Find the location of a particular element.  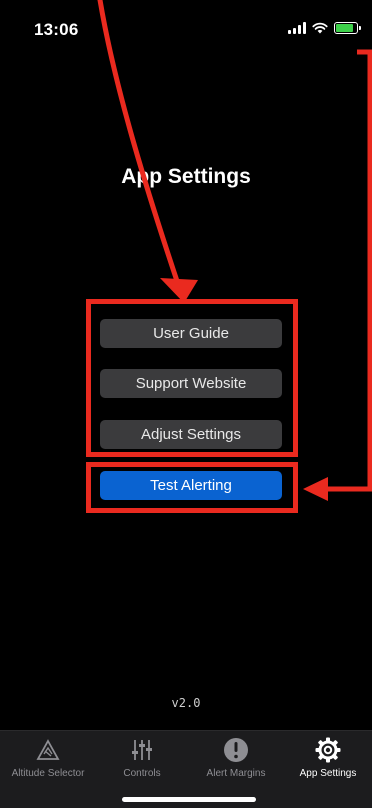

home-indicator is located at coordinates (189, 799).